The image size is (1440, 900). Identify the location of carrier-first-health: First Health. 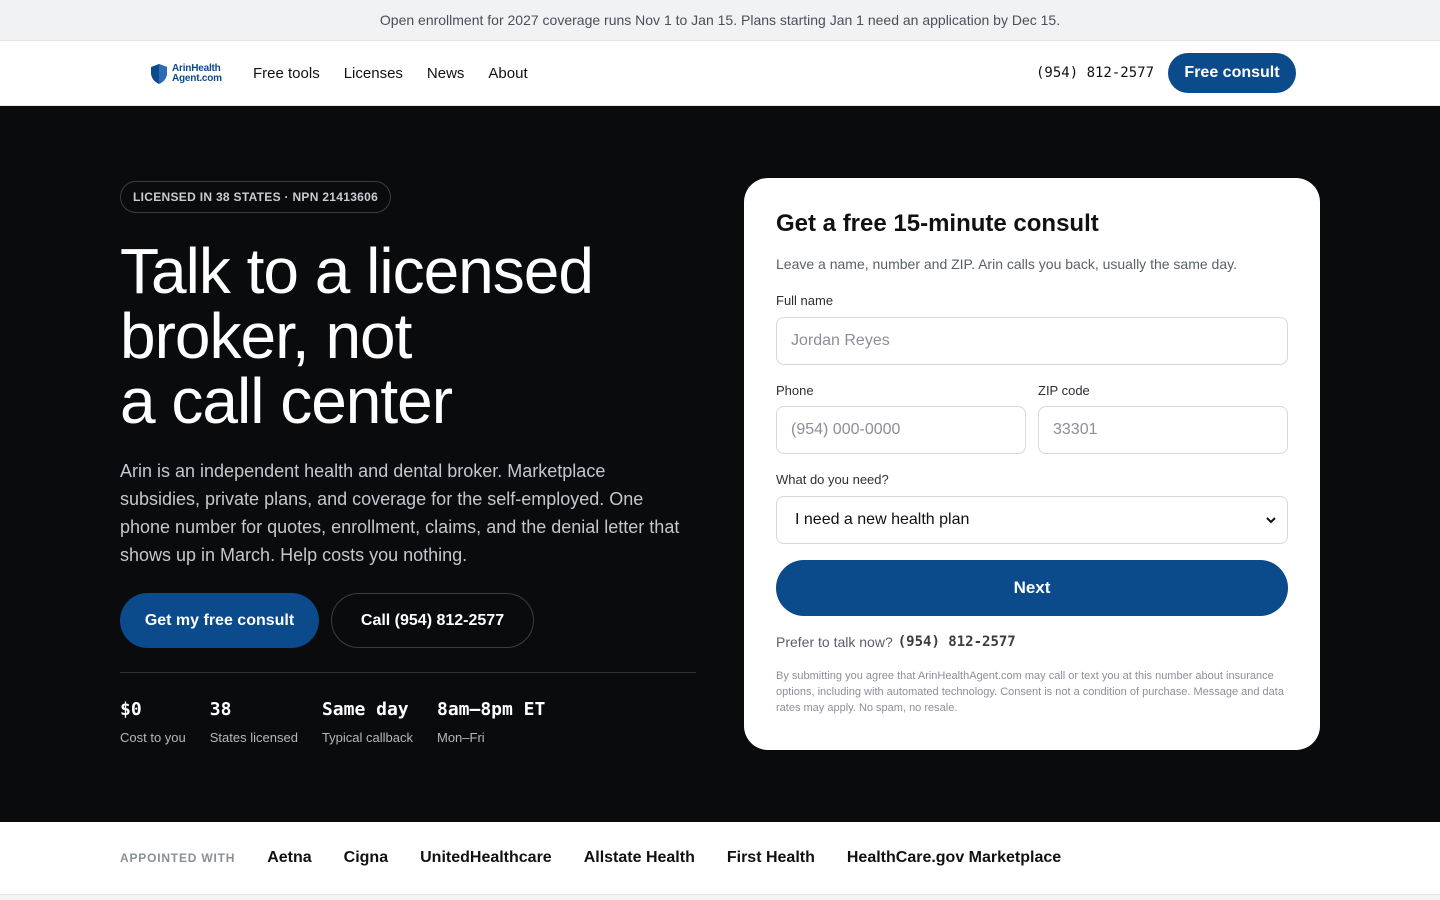
(770, 857).